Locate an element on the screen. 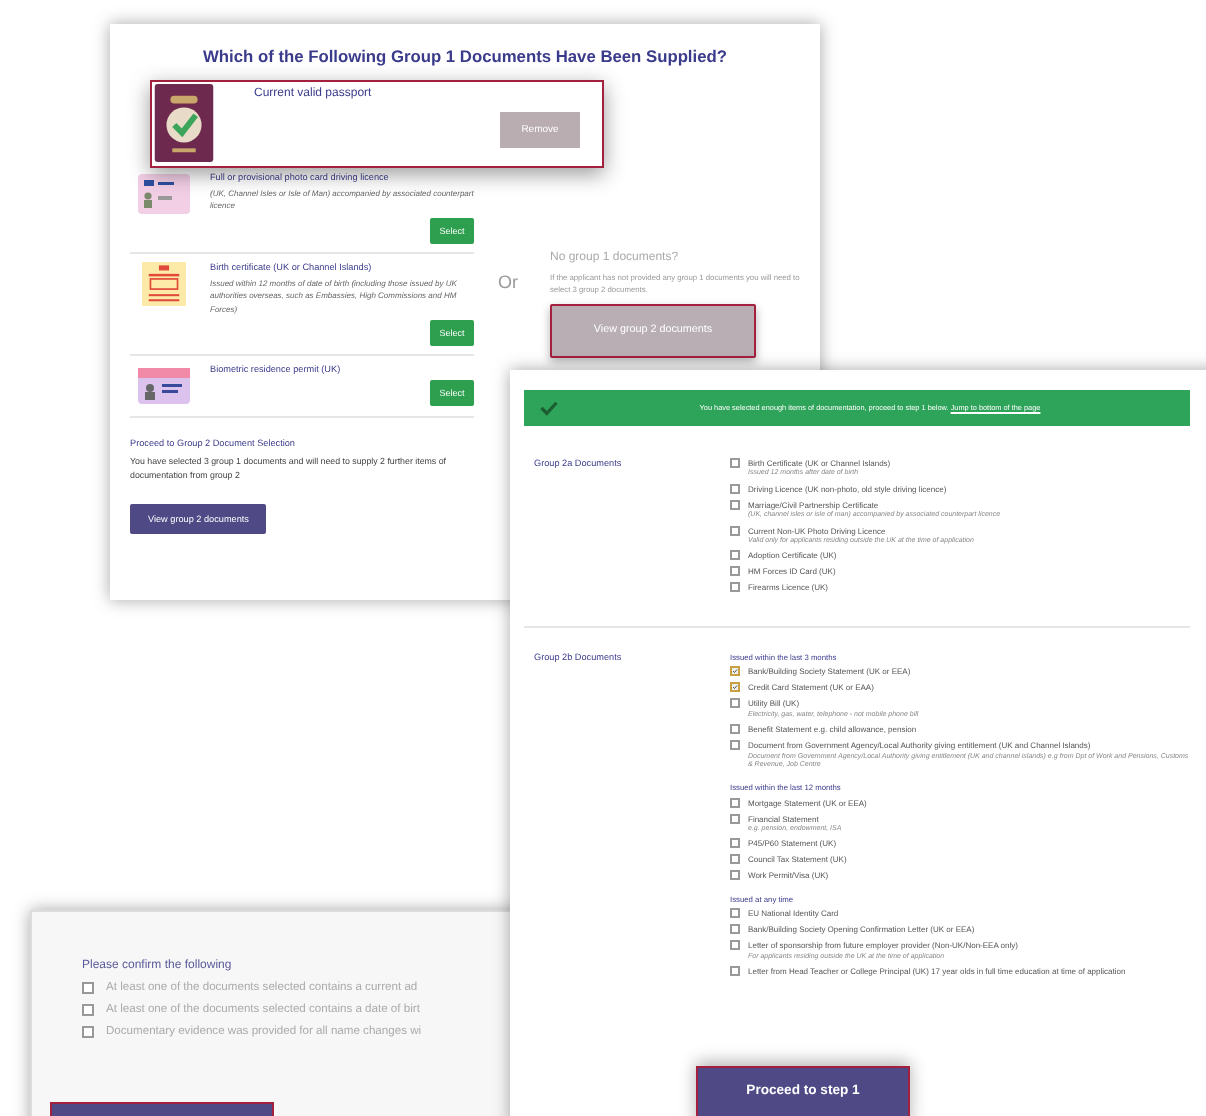 The width and height of the screenshot is (1206, 1116). certificate-icon is located at coordinates (164, 283).